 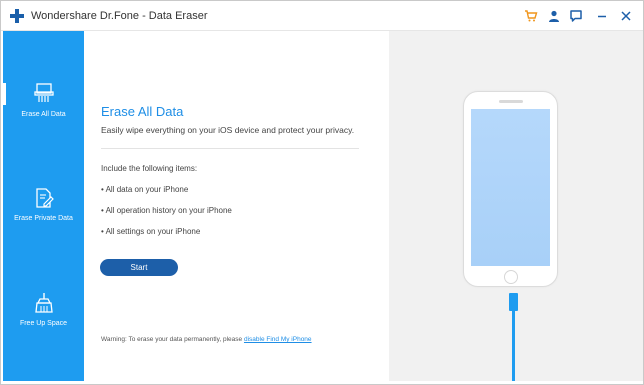 What do you see at coordinates (43, 218) in the screenshot?
I see `sidebar-item-label: Erase Private Data` at bounding box center [43, 218].